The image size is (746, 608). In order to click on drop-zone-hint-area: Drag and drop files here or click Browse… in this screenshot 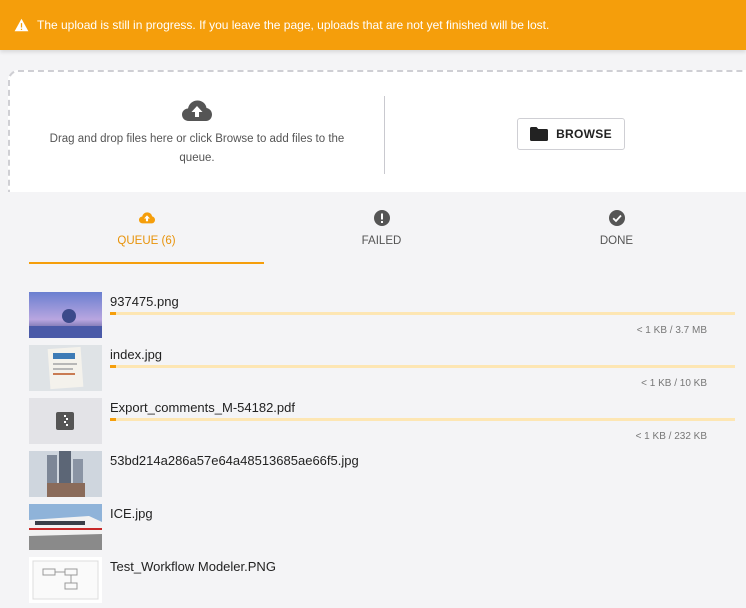, I will do `click(197, 133)`.